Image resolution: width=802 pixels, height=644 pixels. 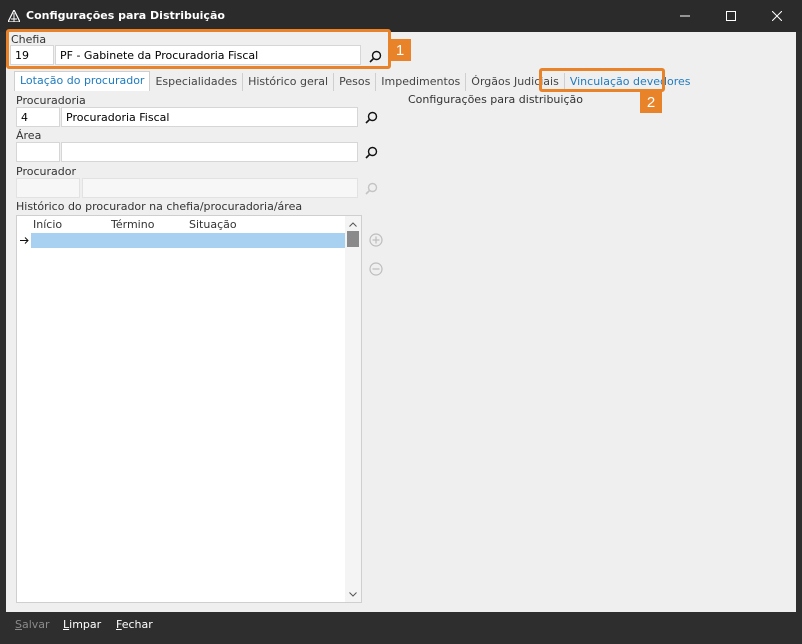 What do you see at coordinates (376, 240) in the screenshot?
I see `add-circle-icon` at bounding box center [376, 240].